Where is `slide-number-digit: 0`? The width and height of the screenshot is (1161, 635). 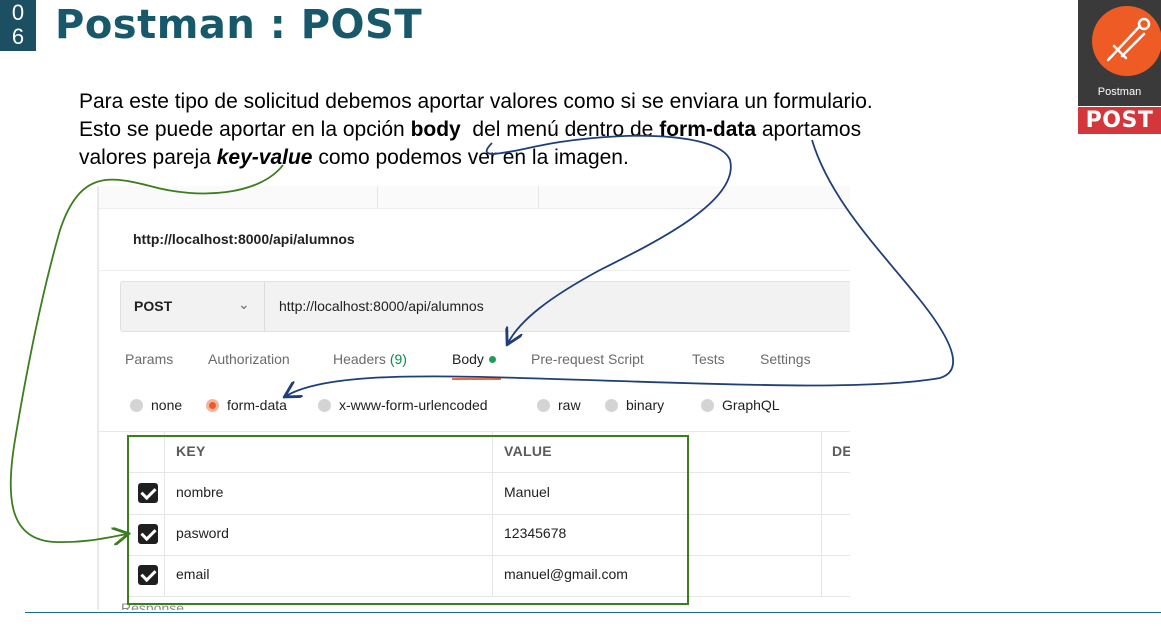 slide-number-digit: 0 is located at coordinates (18, 12).